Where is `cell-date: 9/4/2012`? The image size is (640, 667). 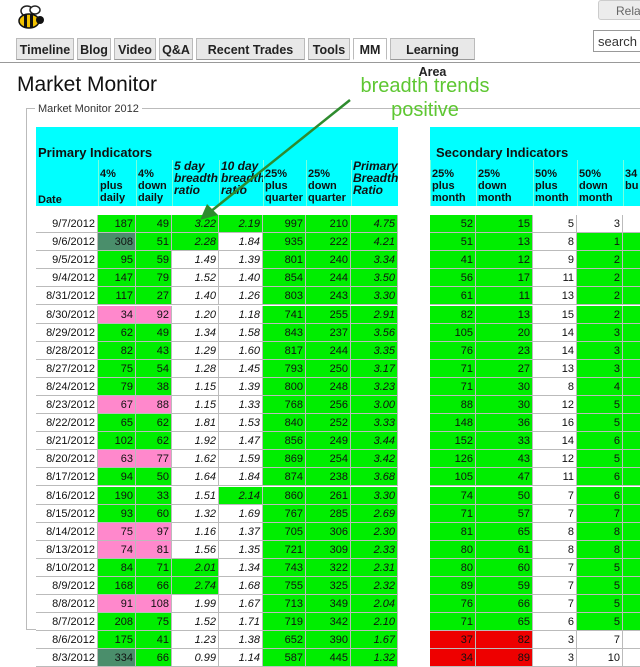
cell-date: 9/4/2012 is located at coordinates (67, 278).